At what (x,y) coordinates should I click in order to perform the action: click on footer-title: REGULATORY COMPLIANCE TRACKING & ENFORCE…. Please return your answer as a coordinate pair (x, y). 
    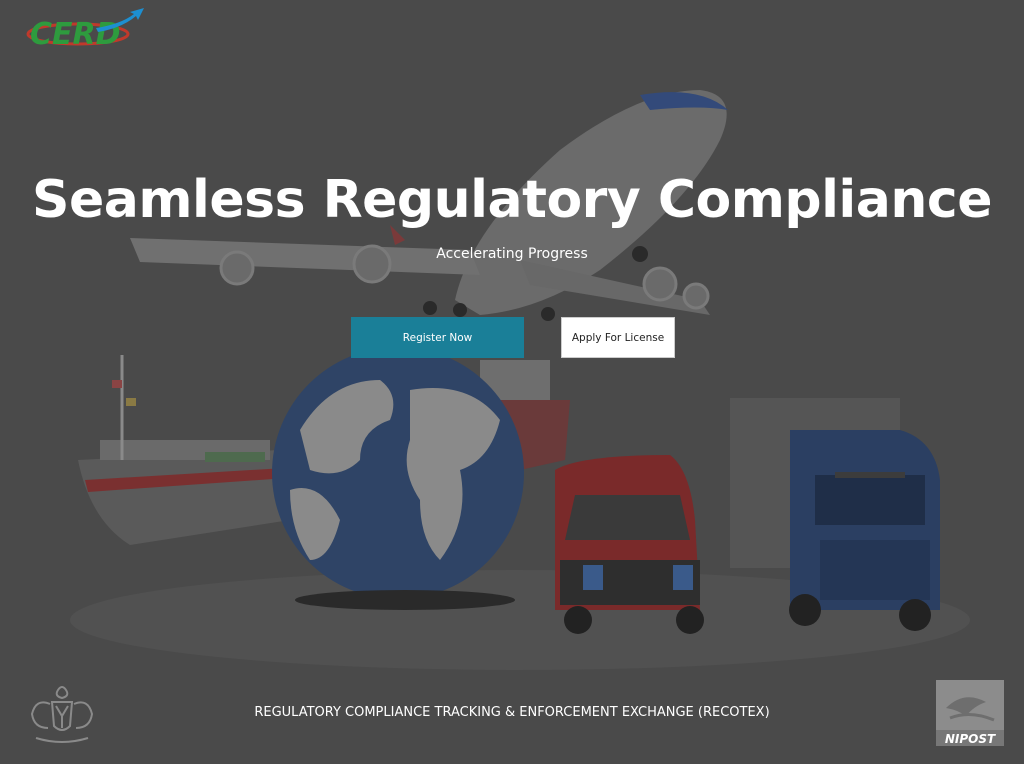
    Looking at the image, I should click on (512, 712).